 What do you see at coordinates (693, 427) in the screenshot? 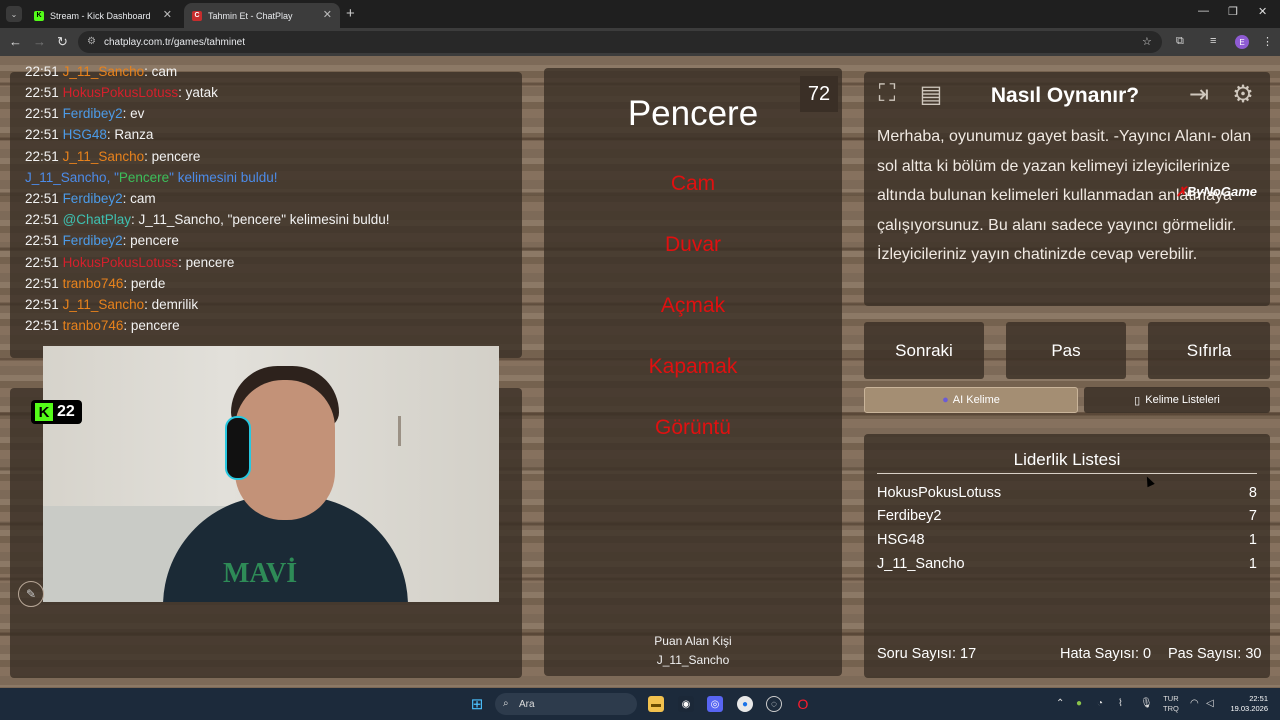
I see `taboo-word: Görüntü` at bounding box center [693, 427].